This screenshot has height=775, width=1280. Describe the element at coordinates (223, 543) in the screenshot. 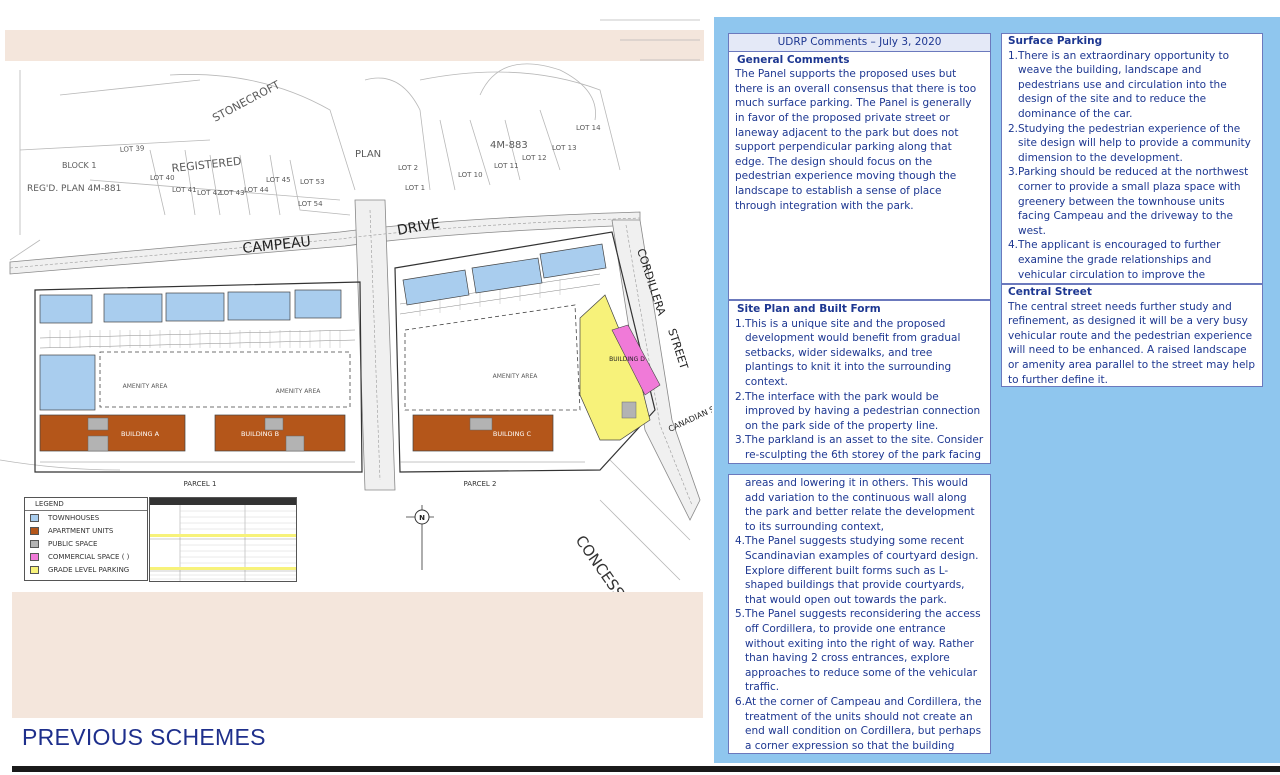

I see `statistics-table-lines` at that location.